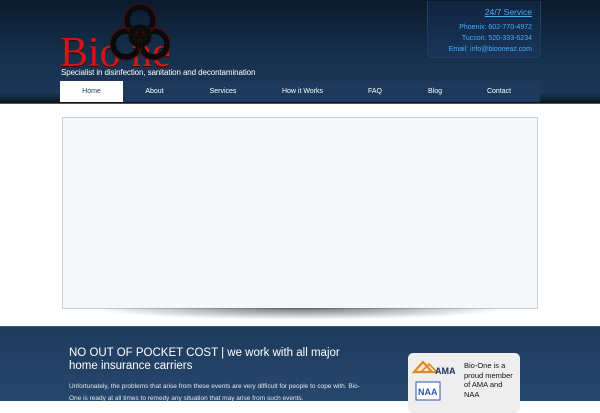 The height and width of the screenshot is (413, 600). Describe the element at coordinates (434, 368) in the screenshot. I see `ama-logo-icon: AMA` at that location.